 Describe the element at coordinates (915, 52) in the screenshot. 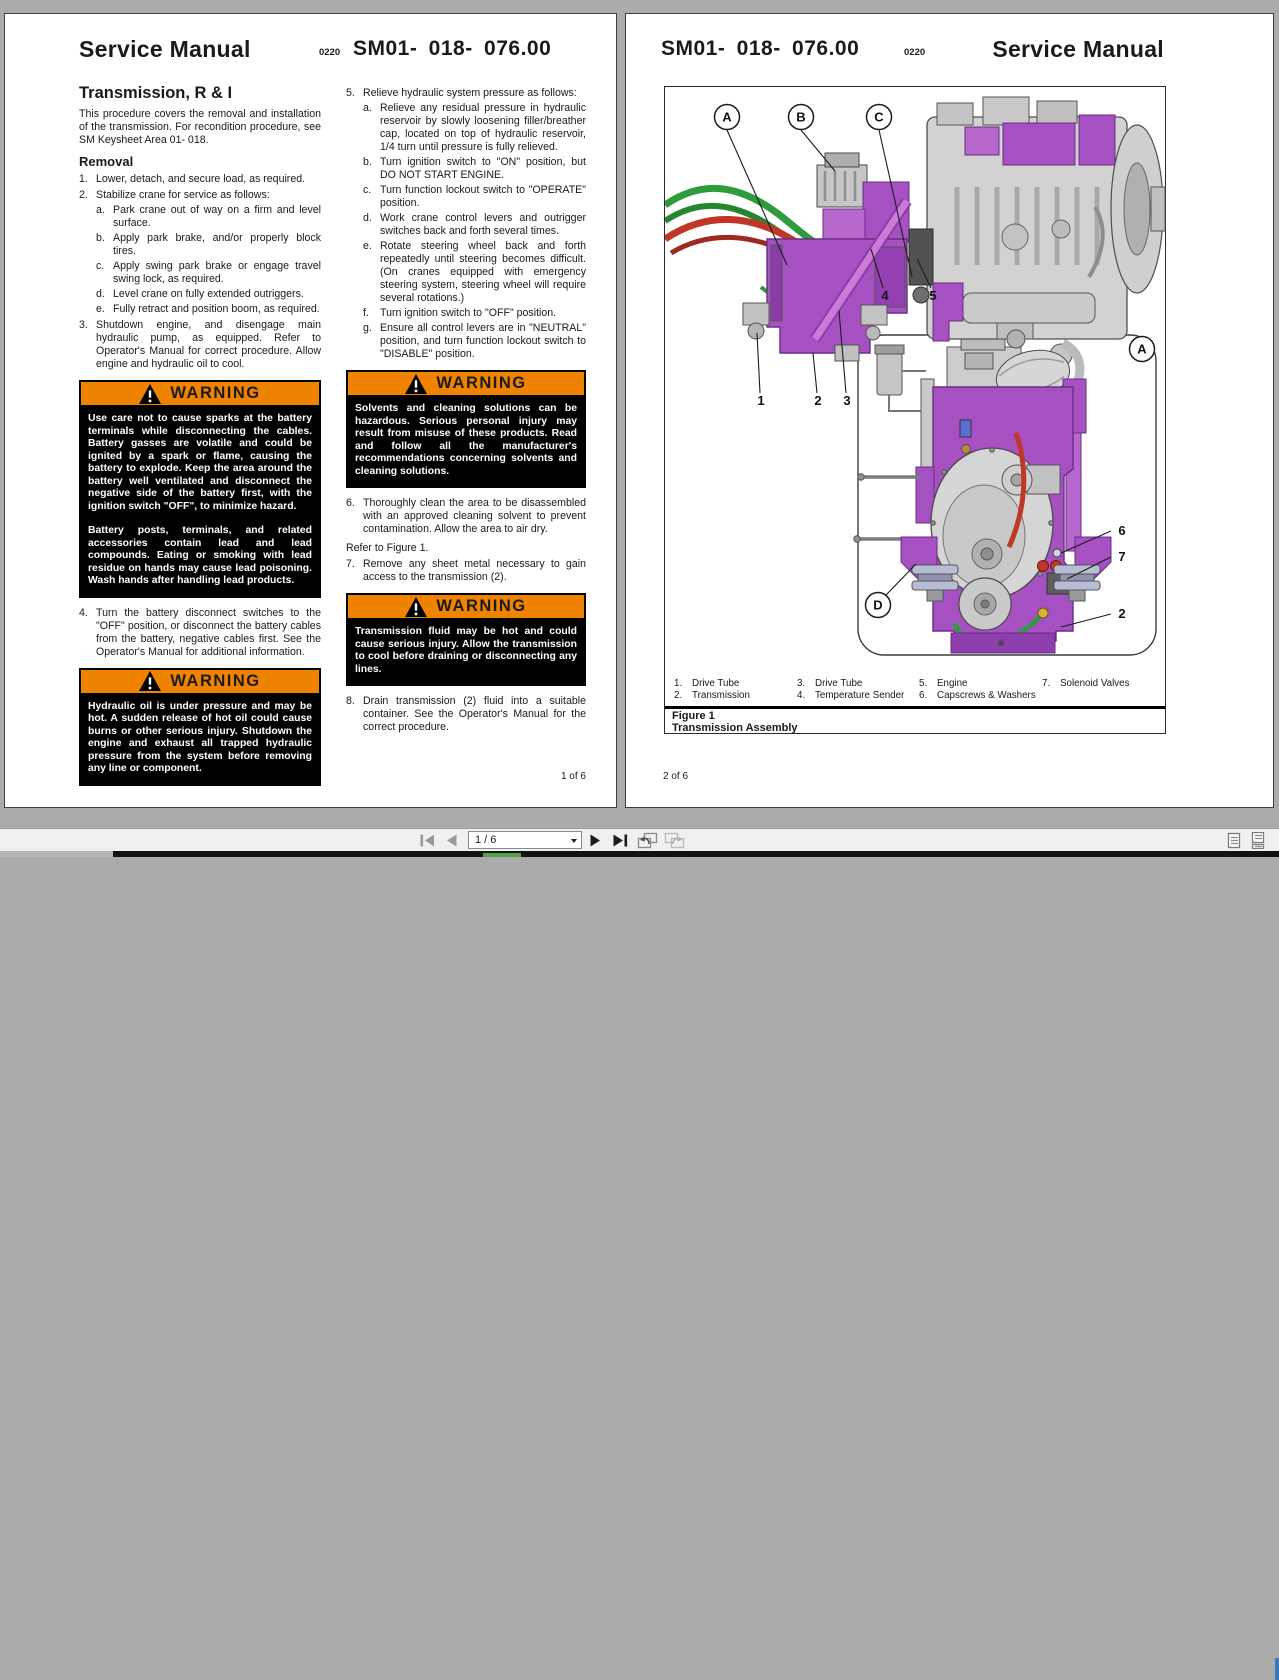

I see `revision-code: 0220` at that location.